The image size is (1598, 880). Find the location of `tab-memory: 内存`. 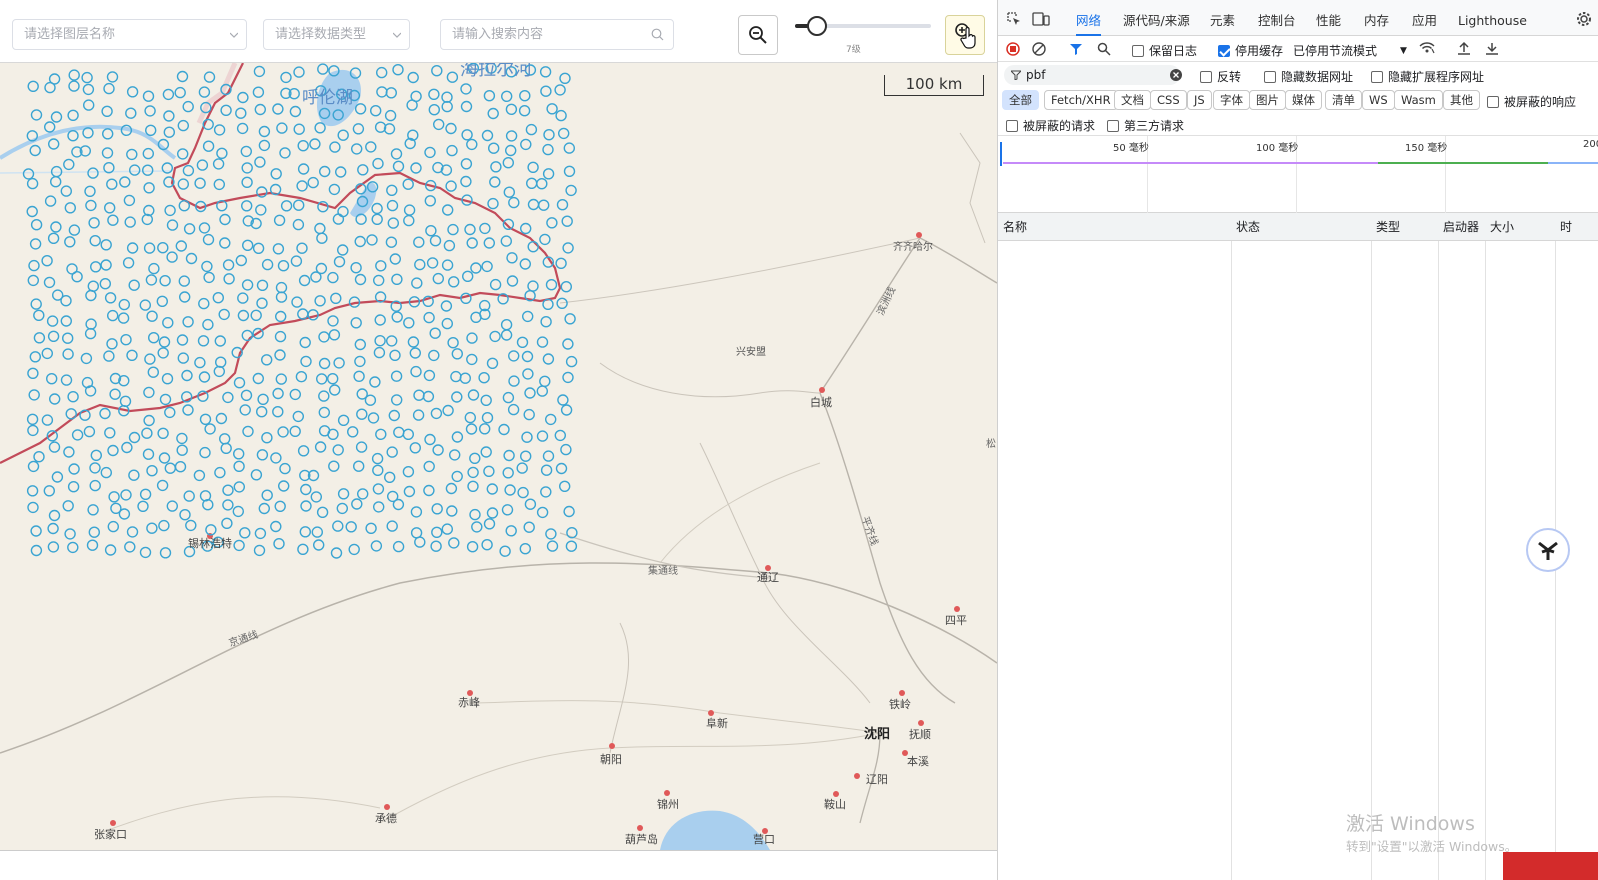

tab-memory: 内存 is located at coordinates (1376, 18).